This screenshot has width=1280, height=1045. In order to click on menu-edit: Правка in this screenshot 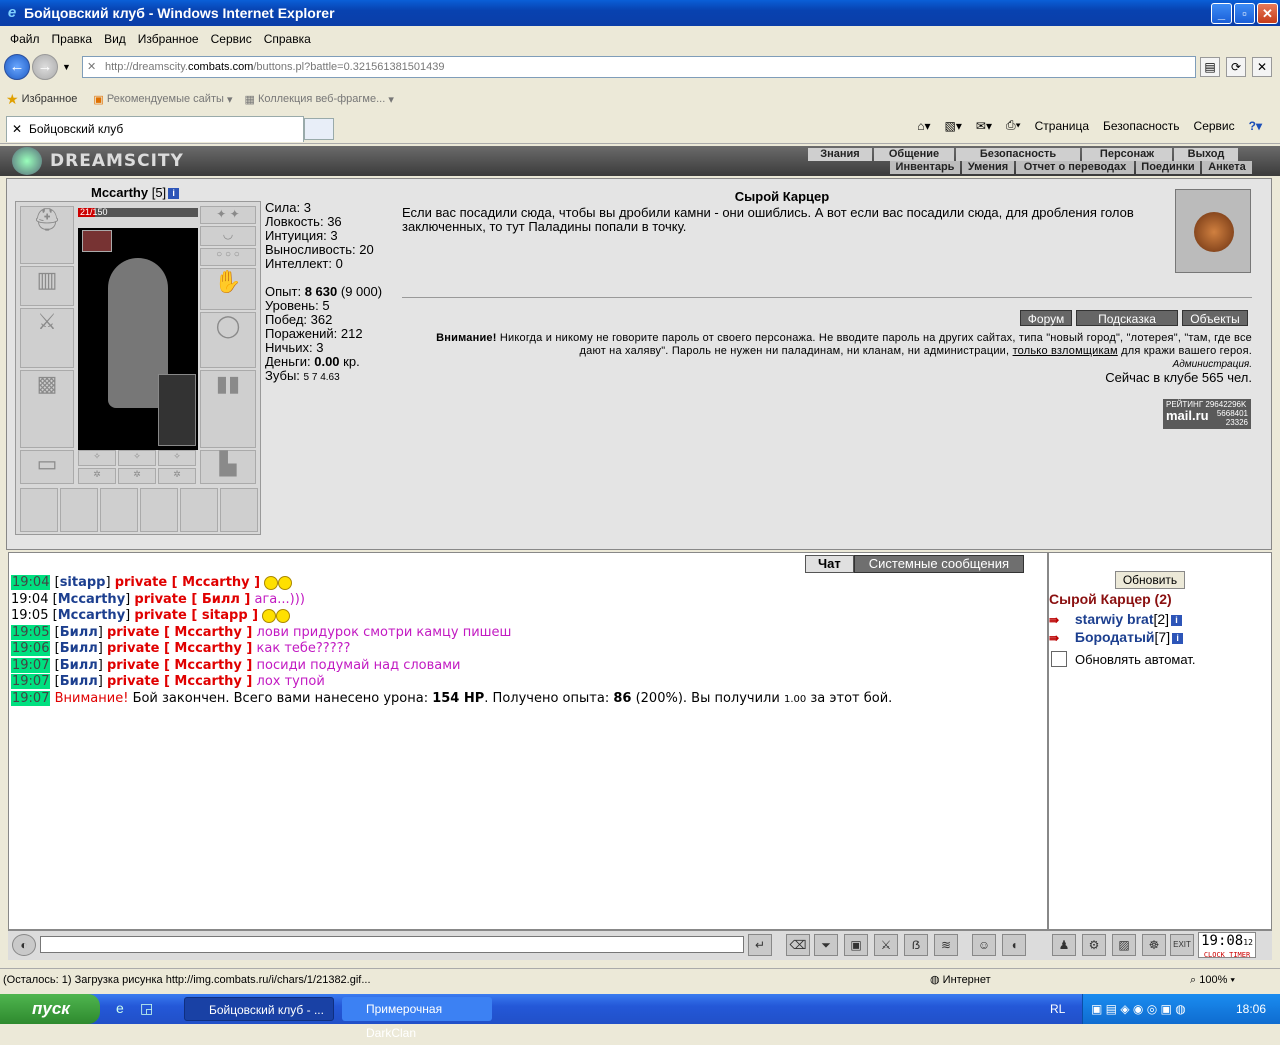, I will do `click(72, 39)`.